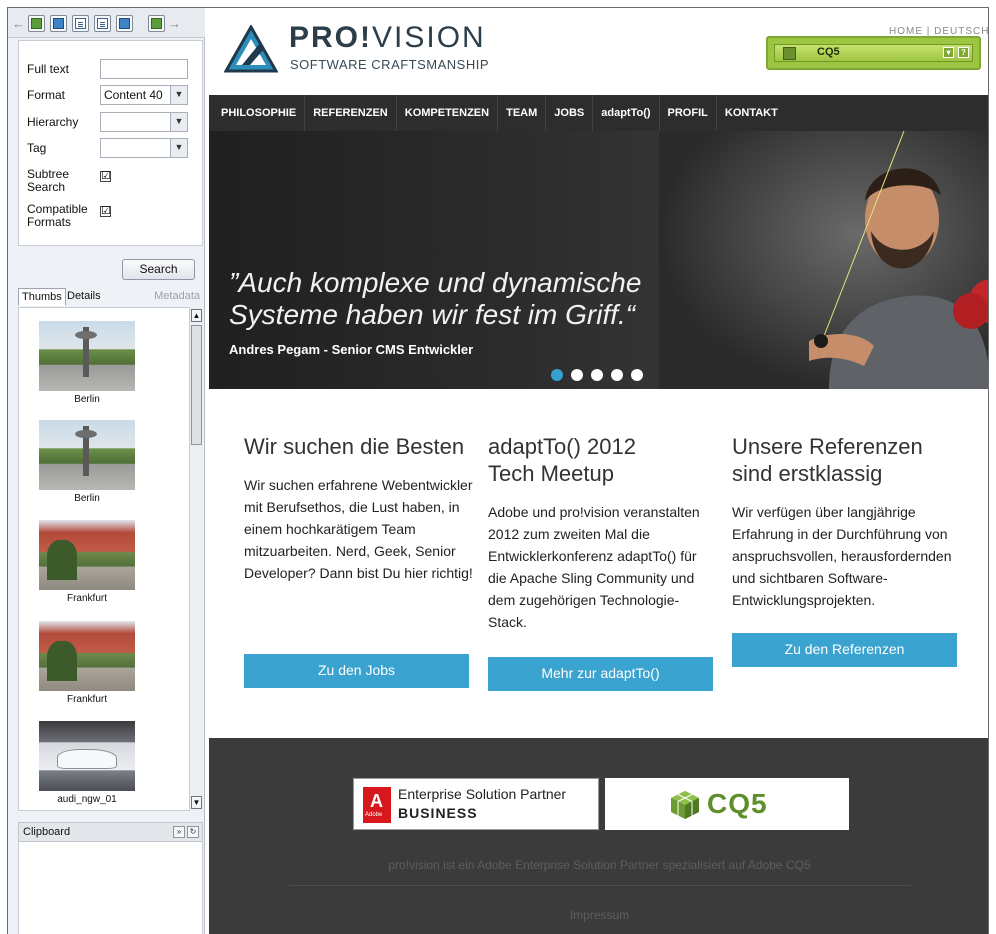 The width and height of the screenshot is (996, 934). What do you see at coordinates (751, 113) in the screenshot?
I see `nav-kontakt: KONTAKT` at bounding box center [751, 113].